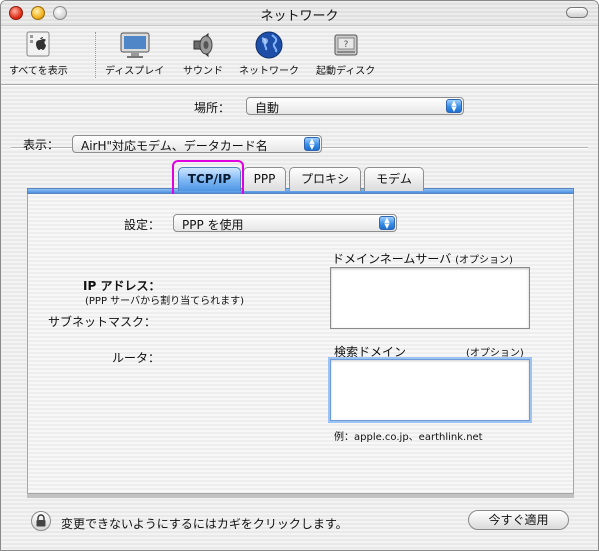 This screenshot has height=551, width=599. I want to click on show-popup: AirH"対応モデム、データカード名 ▲ ▼, so click(197, 144).